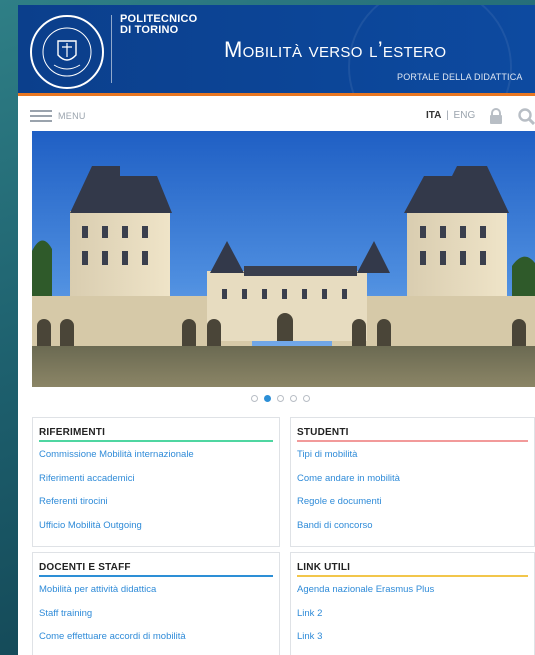  Describe the element at coordinates (72, 432) in the screenshot. I see `panel-title: RIFERIMENTI` at that location.